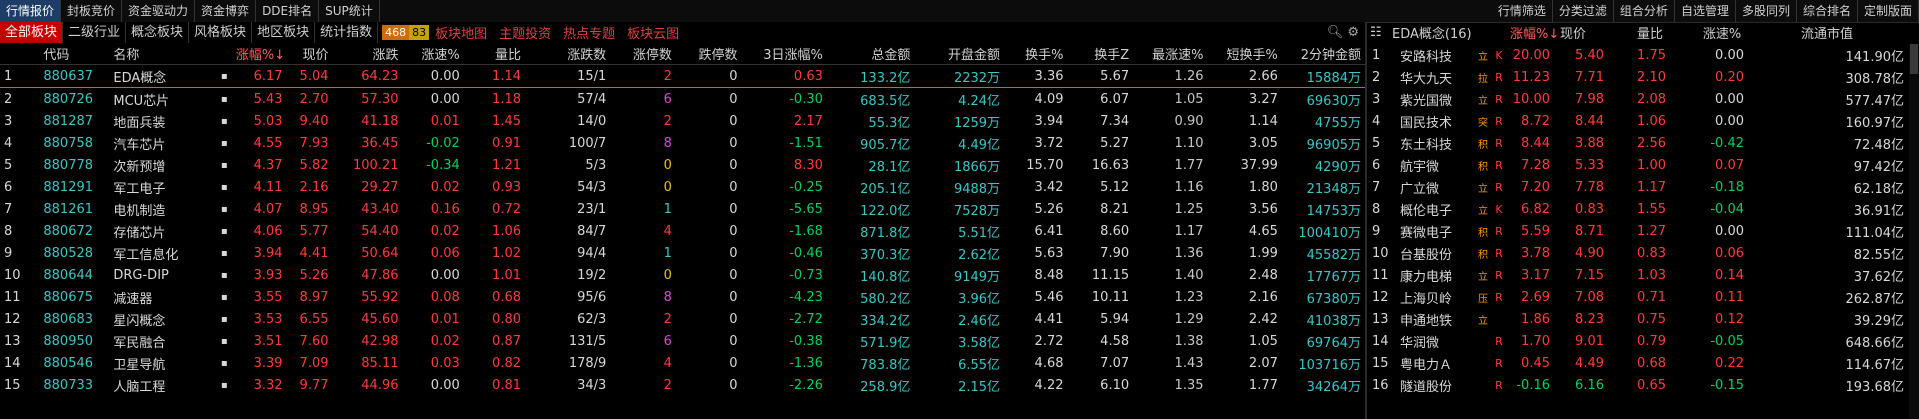 This screenshot has width=1919, height=419. Describe the element at coordinates (32, 32) in the screenshot. I see `tab-all-sectors: 全部板块` at that location.